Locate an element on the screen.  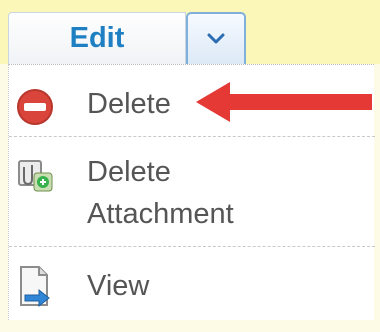
menu-item-label: Delete Attachment is located at coordinates (160, 193).